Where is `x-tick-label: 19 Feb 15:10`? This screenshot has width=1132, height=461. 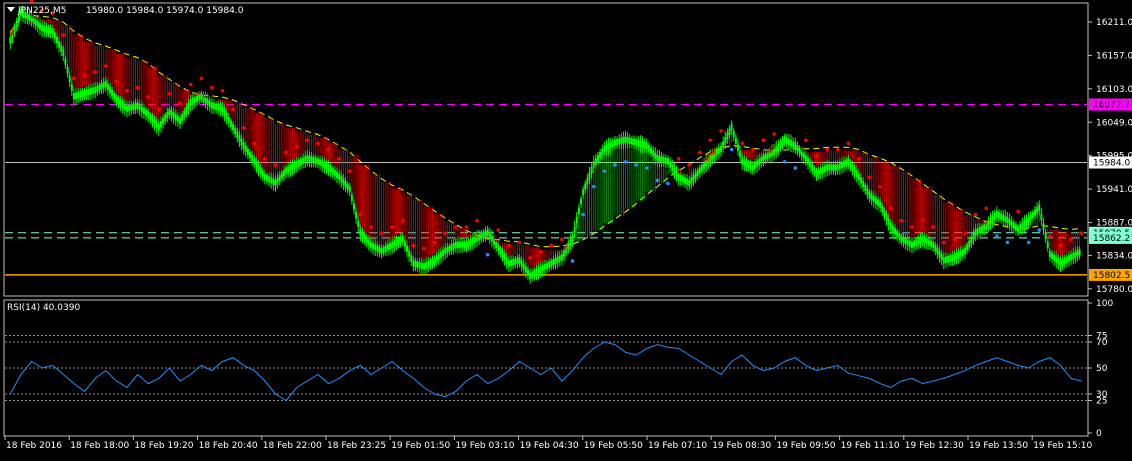 x-tick-label: 19 Feb 15:10 is located at coordinates (1062, 446).